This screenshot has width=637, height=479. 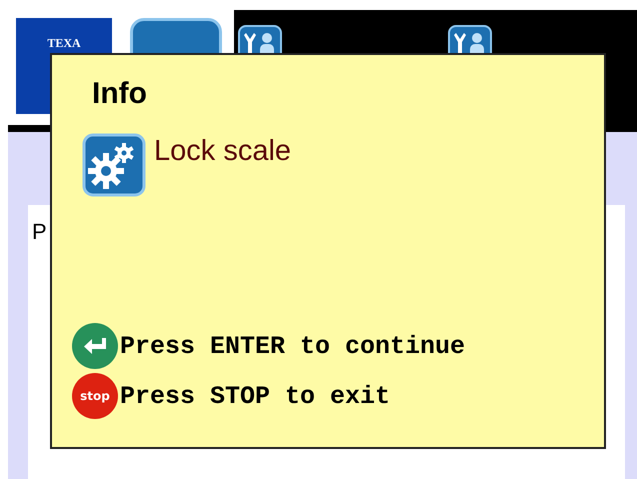 I want to click on dialog-message: Lock scale, so click(x=223, y=151).